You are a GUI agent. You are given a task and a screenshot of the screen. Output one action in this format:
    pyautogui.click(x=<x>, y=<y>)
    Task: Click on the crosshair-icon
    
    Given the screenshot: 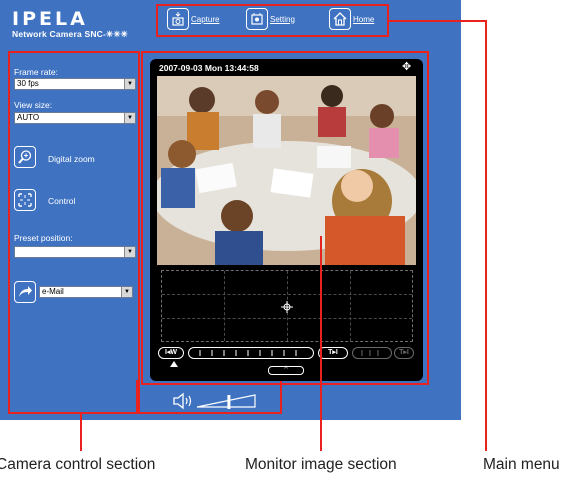 What is the action you would take?
    pyautogui.click(x=287, y=307)
    